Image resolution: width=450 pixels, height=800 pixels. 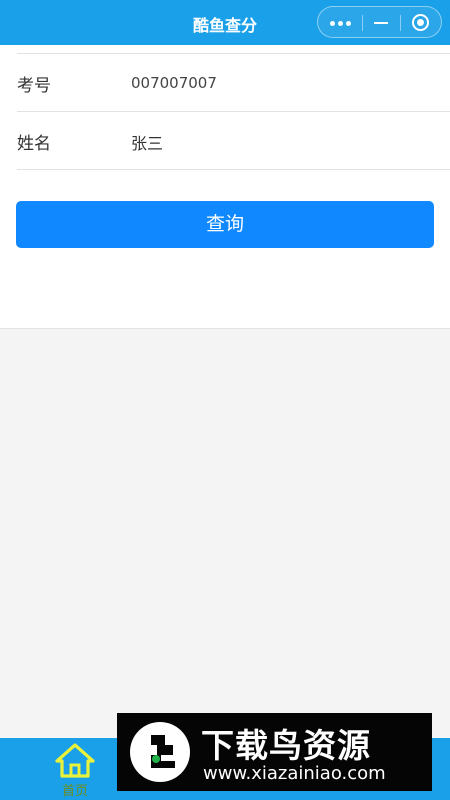 I want to click on watermark-title: 下载鸟资源, so click(x=286, y=745).